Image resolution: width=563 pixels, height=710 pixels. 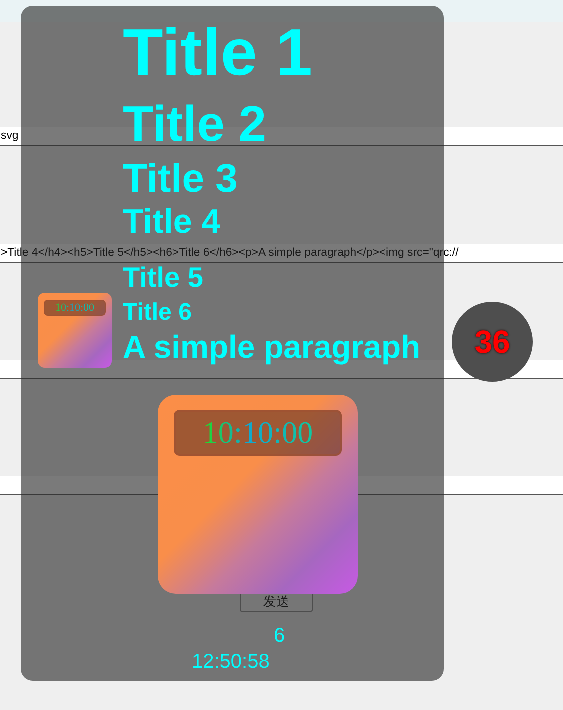 I want to click on heading: Title 5, so click(x=163, y=278).